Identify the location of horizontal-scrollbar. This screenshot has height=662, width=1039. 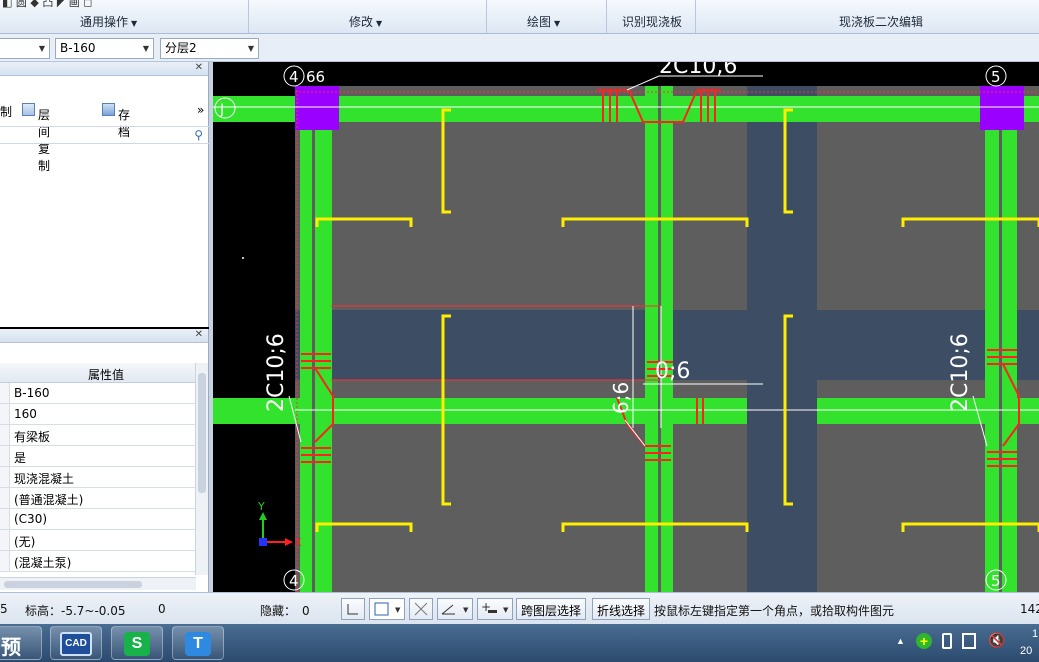
(98, 583).